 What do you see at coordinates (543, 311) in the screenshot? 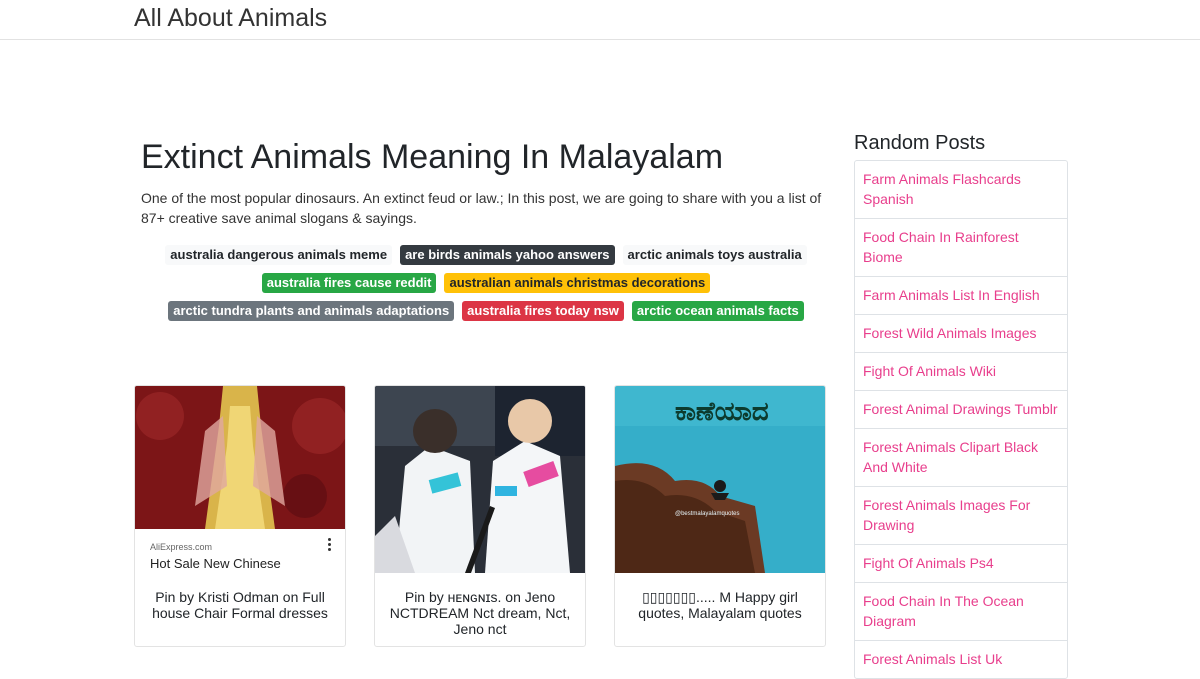
I see `tag-link: australia fires today nsw` at bounding box center [543, 311].